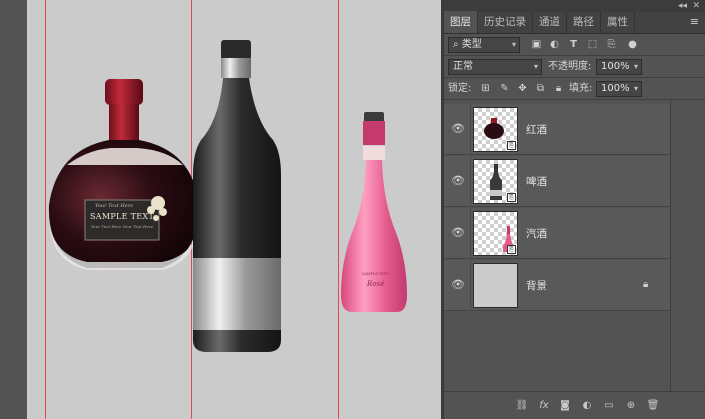  What do you see at coordinates (485, 88) in the screenshot?
I see `lock-transparent-icon: ⊞` at bounding box center [485, 88].